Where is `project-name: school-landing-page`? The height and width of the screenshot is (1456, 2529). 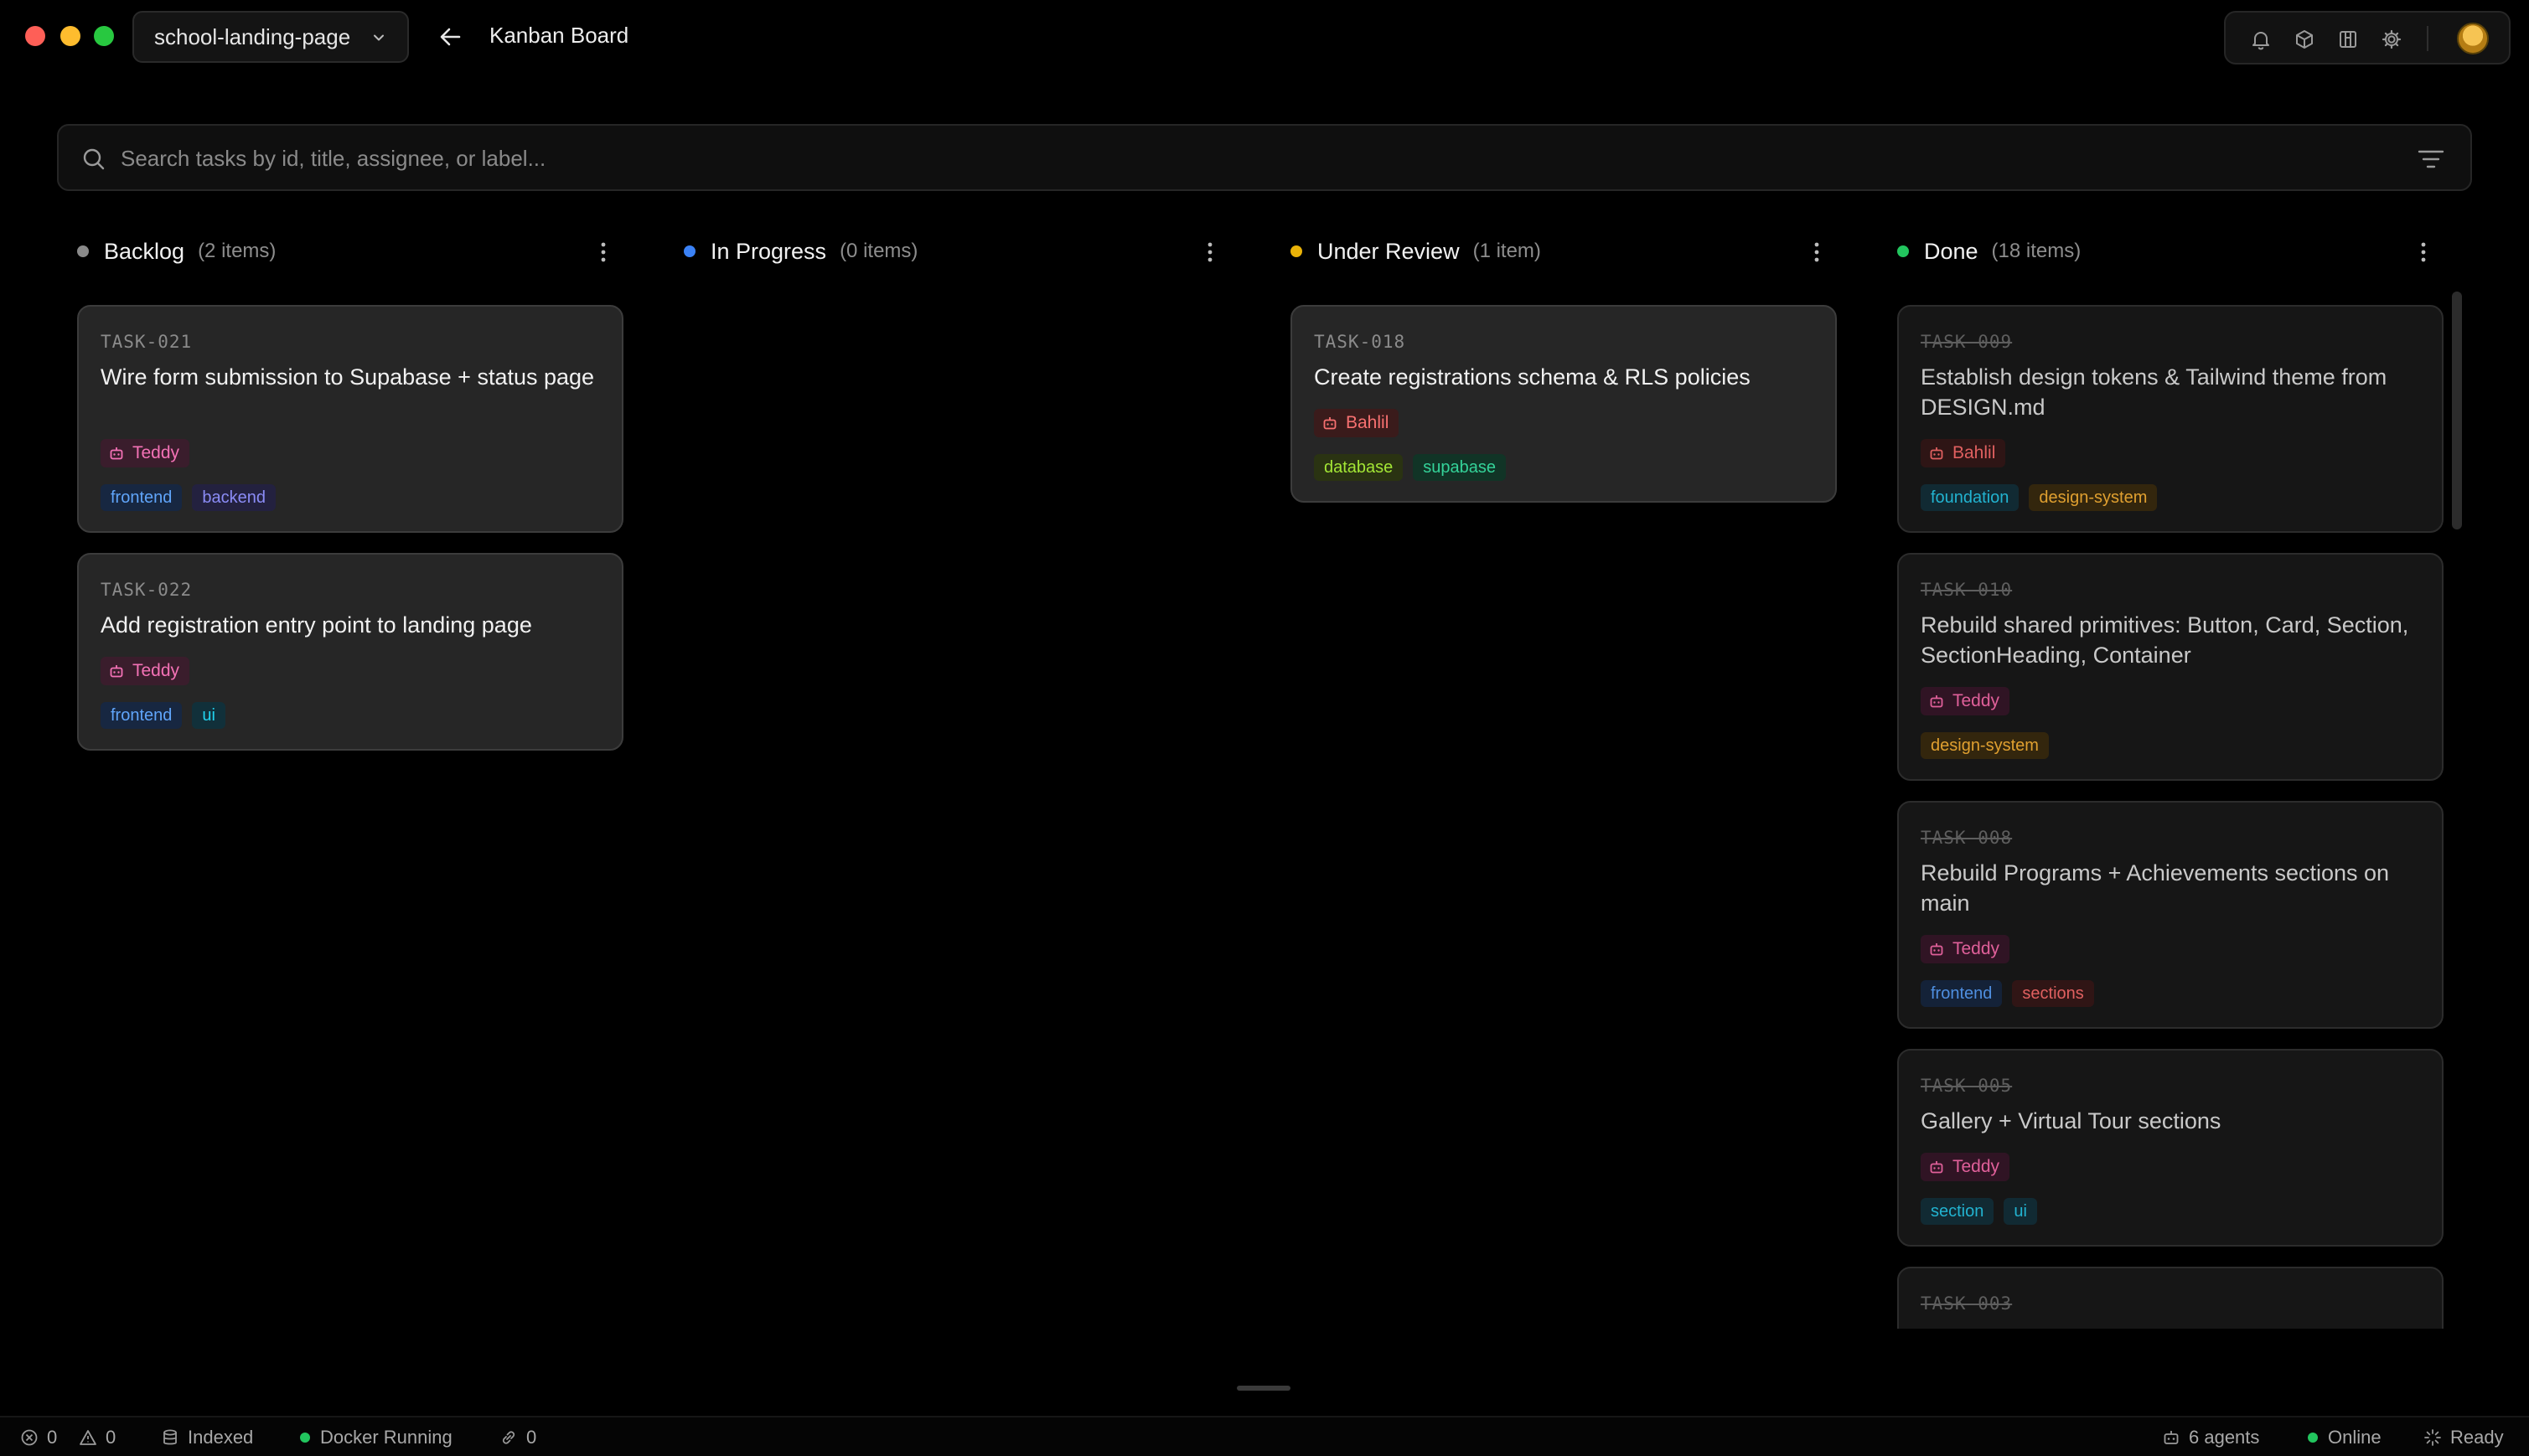
project-name: school-landing-page is located at coordinates (252, 36).